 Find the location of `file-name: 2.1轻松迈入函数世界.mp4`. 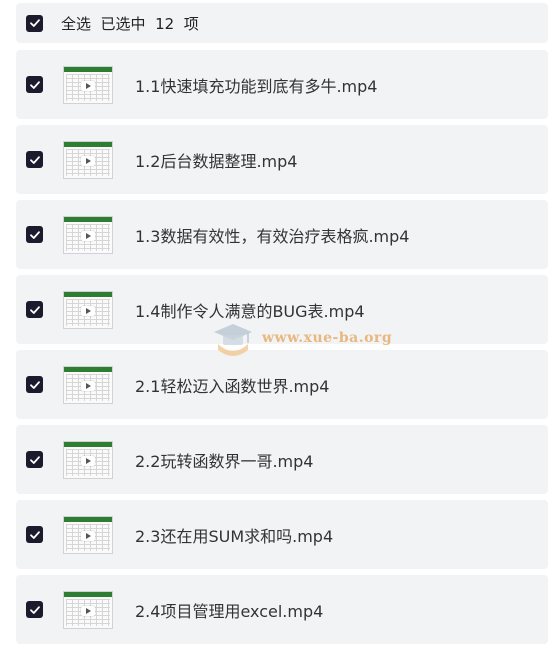

file-name: 2.1轻松迈入函数世界.mp4 is located at coordinates (232, 385).